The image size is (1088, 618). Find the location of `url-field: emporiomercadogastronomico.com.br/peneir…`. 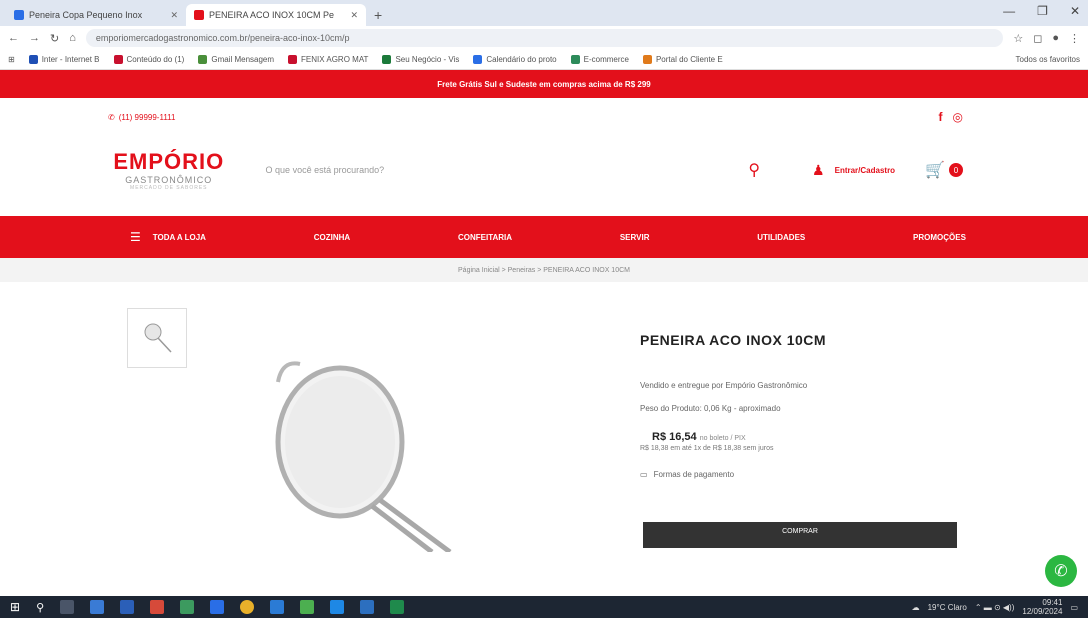

url-field: emporiomercadogastronomico.com.br/peneir… is located at coordinates (544, 38).